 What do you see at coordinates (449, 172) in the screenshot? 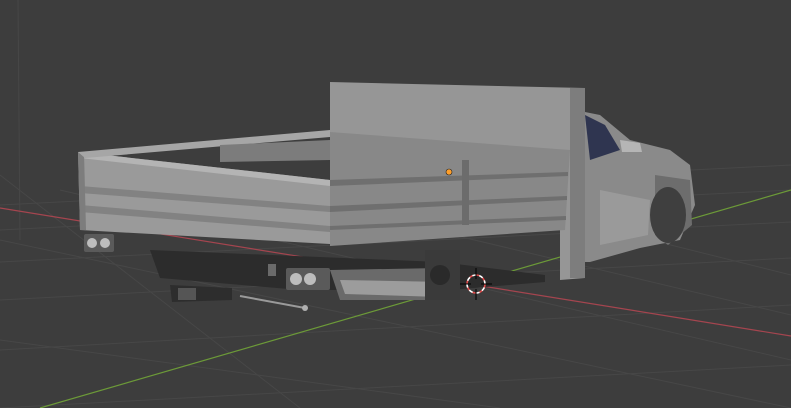
I see `object-origin-dot` at bounding box center [449, 172].